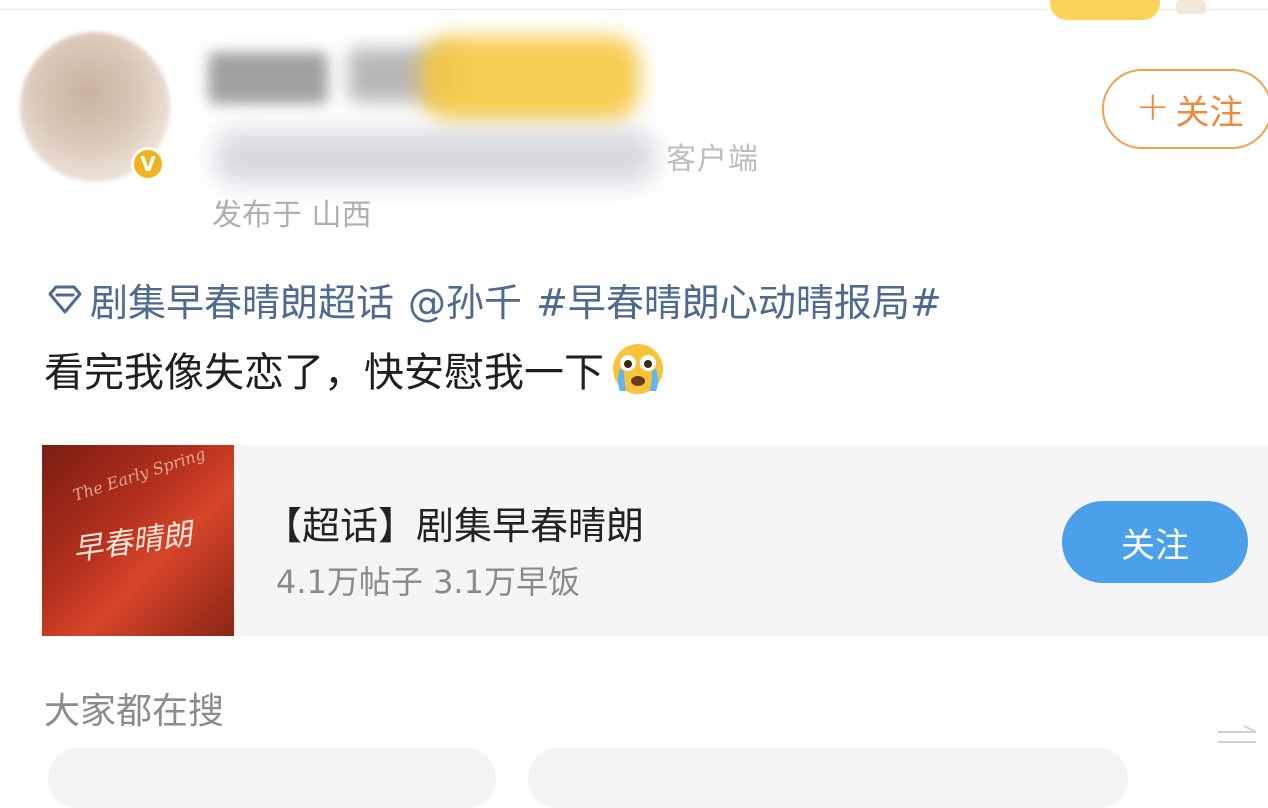  I want to click on mention-link: @孙千, so click(465, 299).